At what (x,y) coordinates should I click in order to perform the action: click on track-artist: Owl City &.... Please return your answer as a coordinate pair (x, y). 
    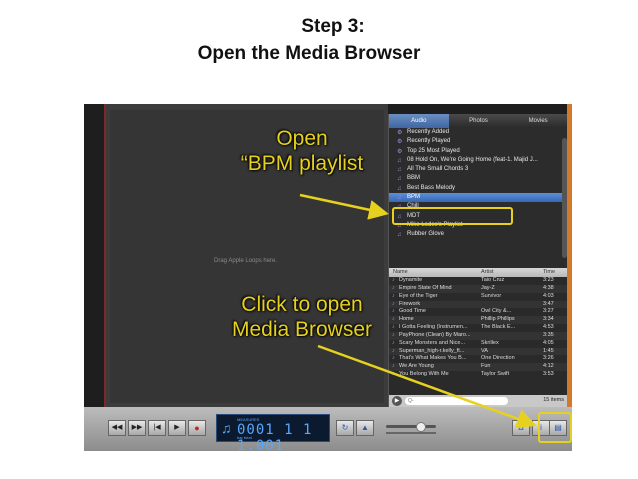
    Looking at the image, I should click on (496, 311).